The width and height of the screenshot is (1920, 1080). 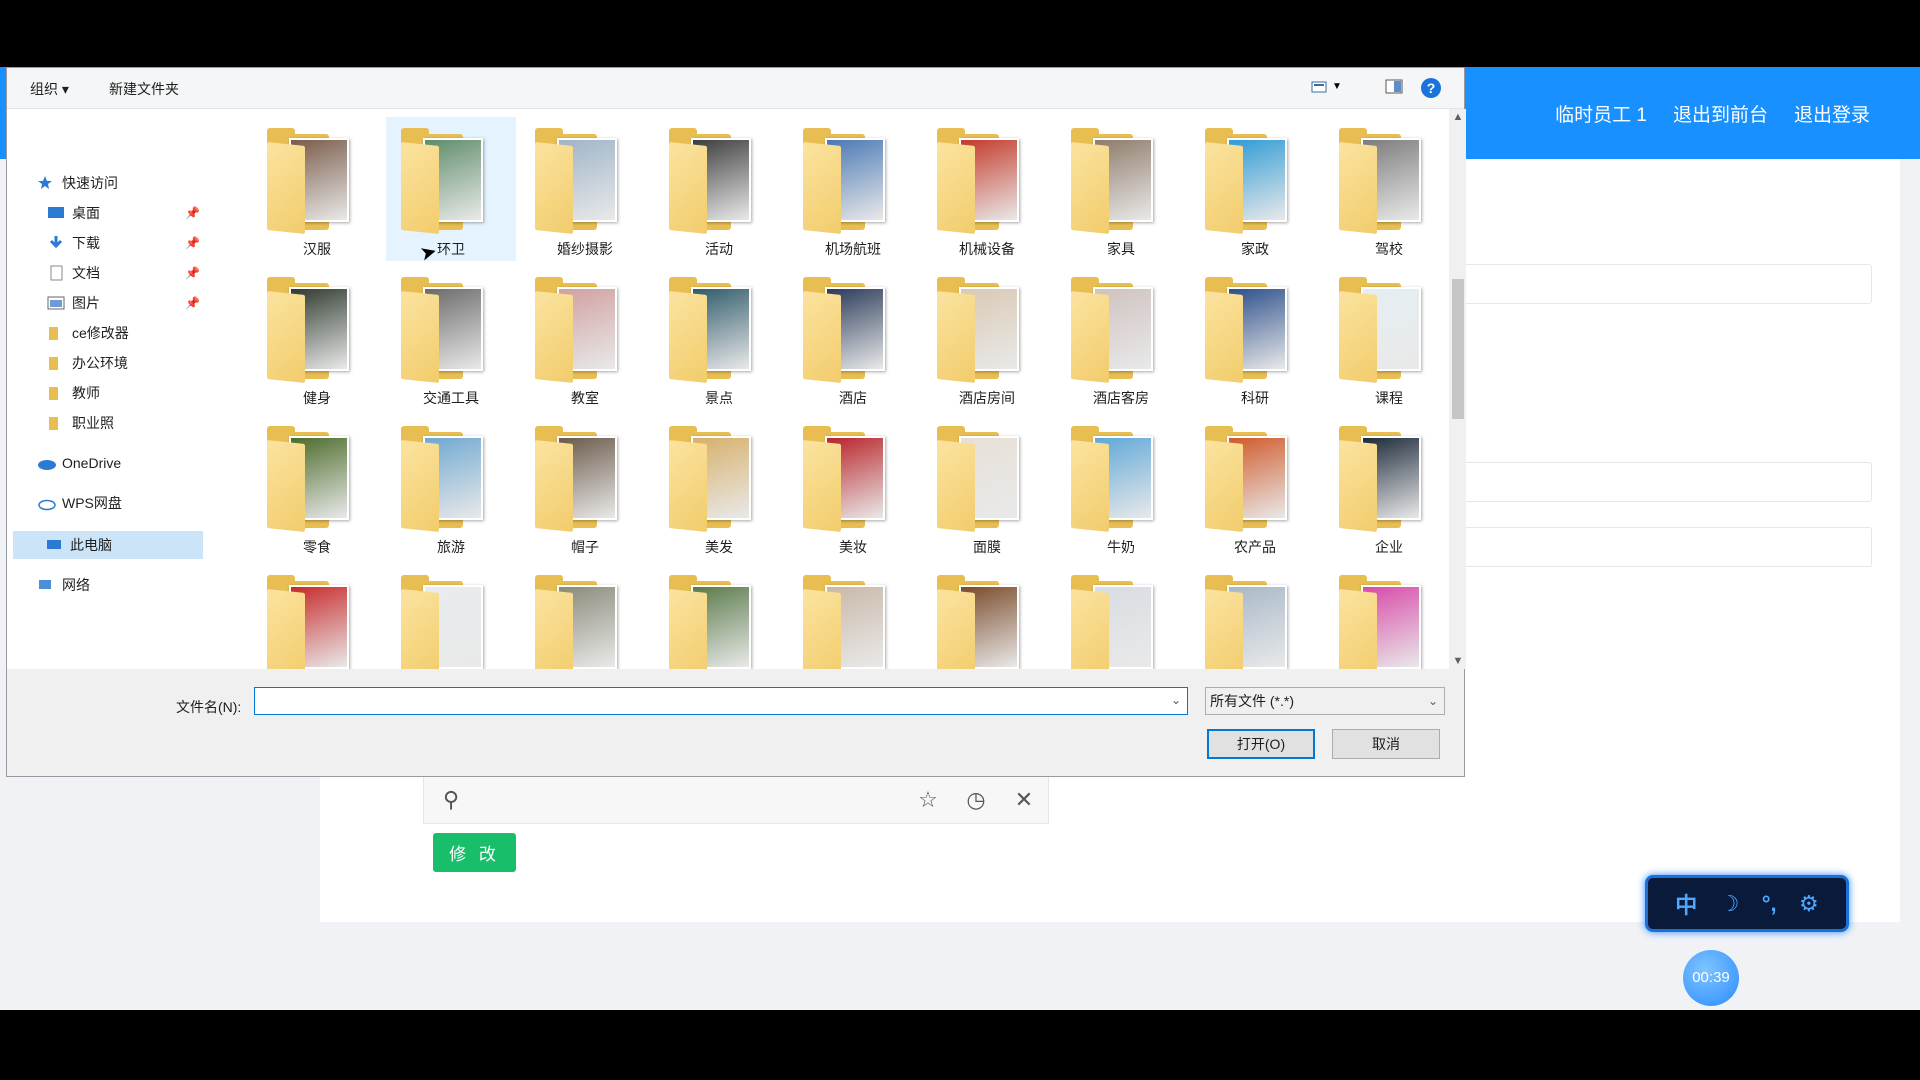 What do you see at coordinates (1389, 398) in the screenshot?
I see `folder-label: 课程` at bounding box center [1389, 398].